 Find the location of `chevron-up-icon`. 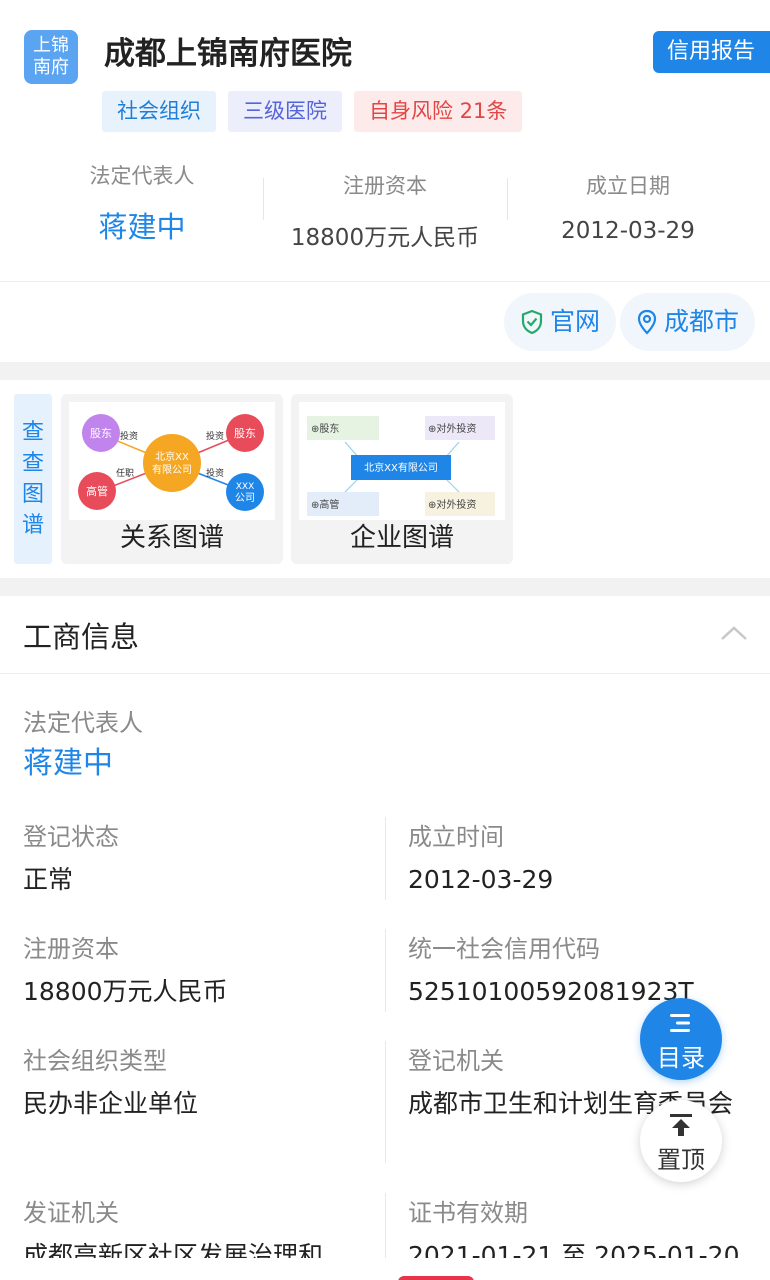

chevron-up-icon is located at coordinates (734, 633).